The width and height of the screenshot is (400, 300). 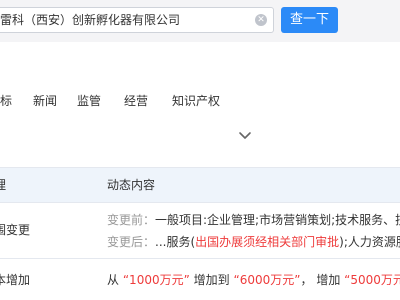 I want to click on search-header: 雷科（西安）创新孵化器有限公司 ✕ 查一下, so click(x=200, y=21).